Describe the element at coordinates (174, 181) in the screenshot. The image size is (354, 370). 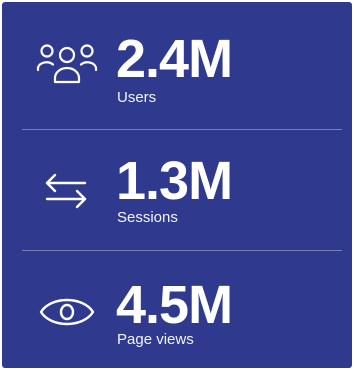
I see `sessions-value: 1.3M` at that location.